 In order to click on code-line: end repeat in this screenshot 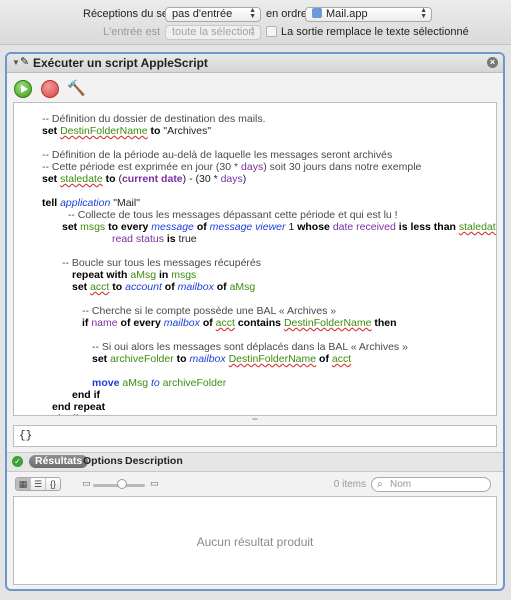, I will do `click(78, 407)`.